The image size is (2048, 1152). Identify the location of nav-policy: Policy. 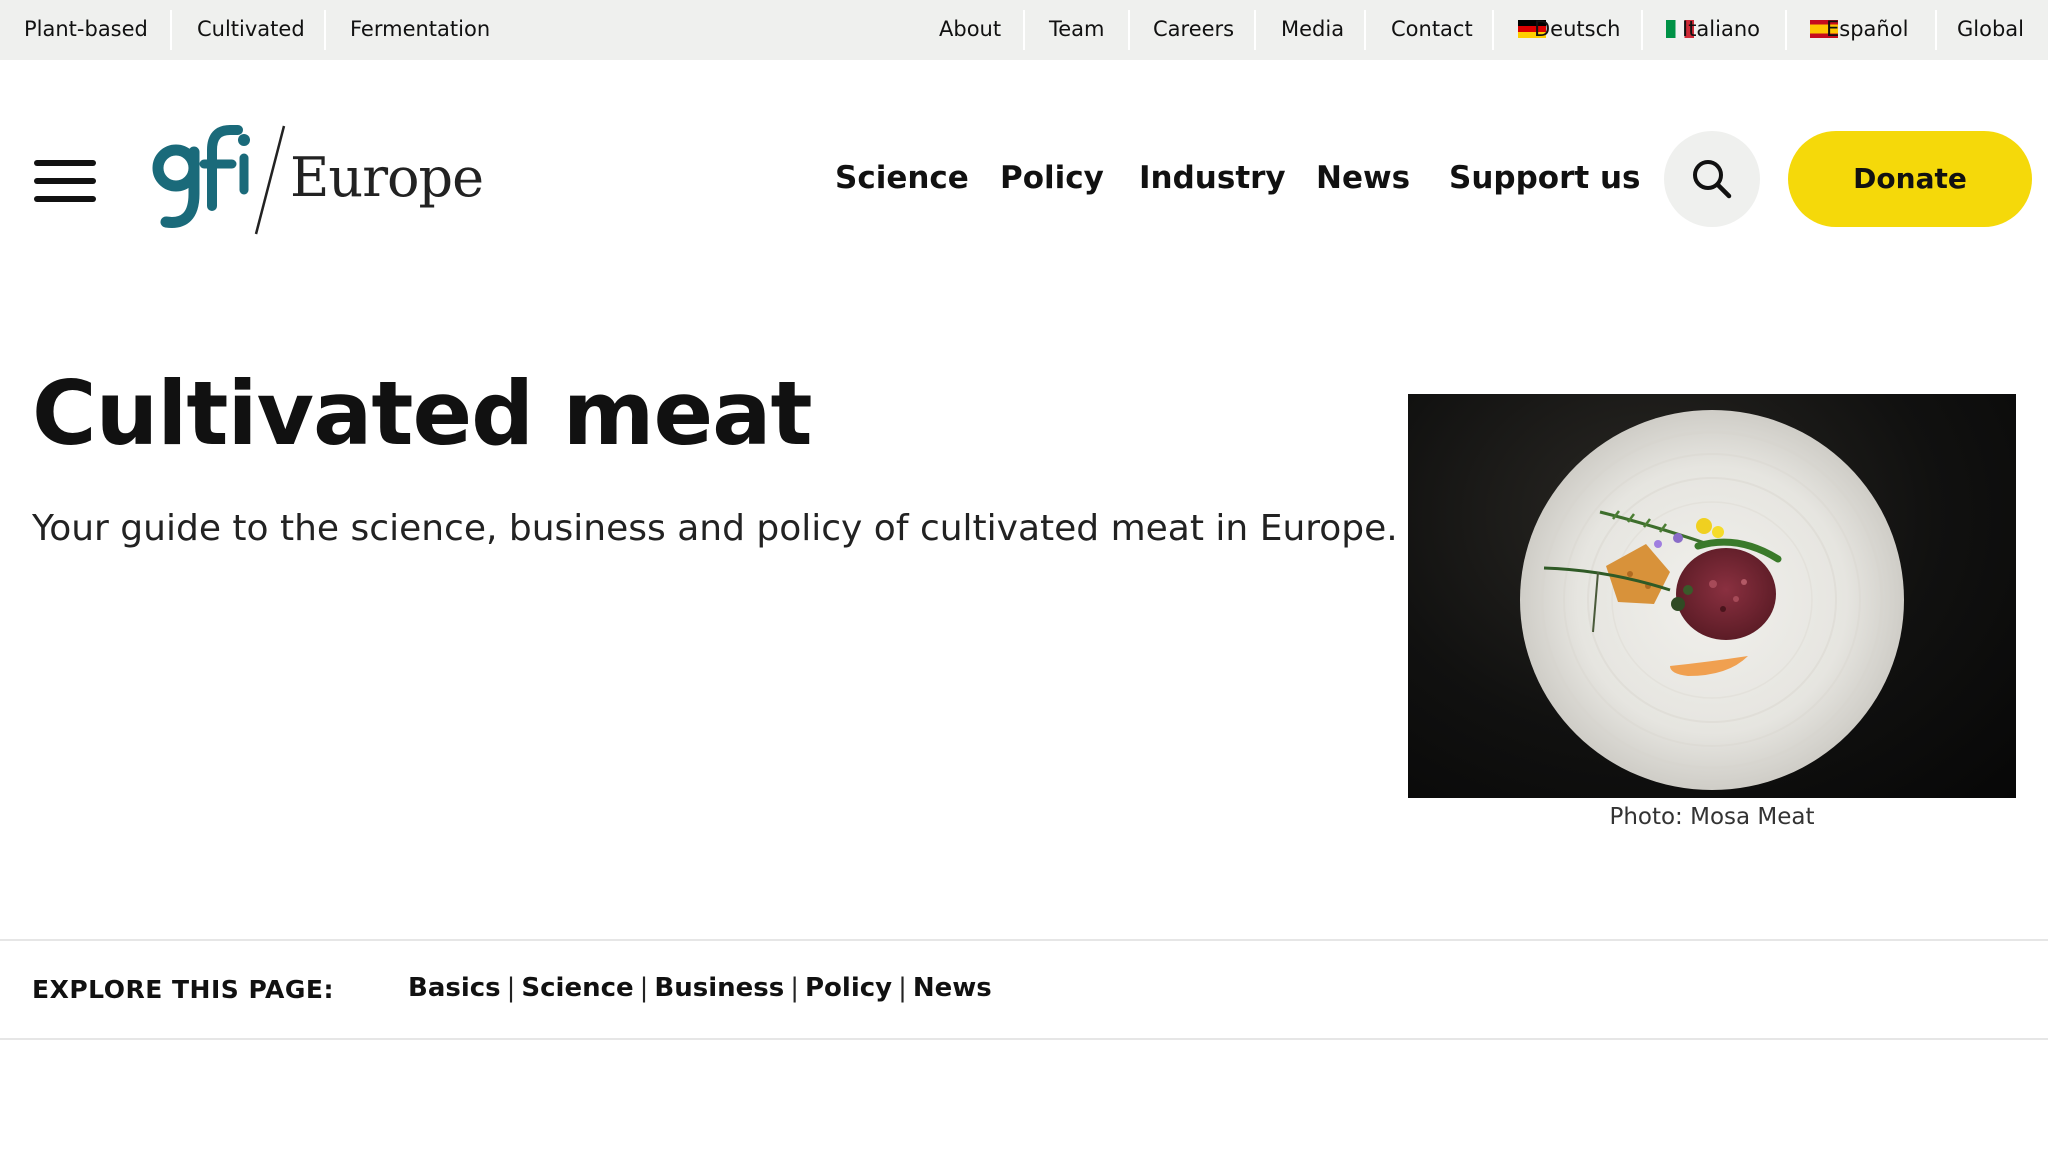
(1052, 178).